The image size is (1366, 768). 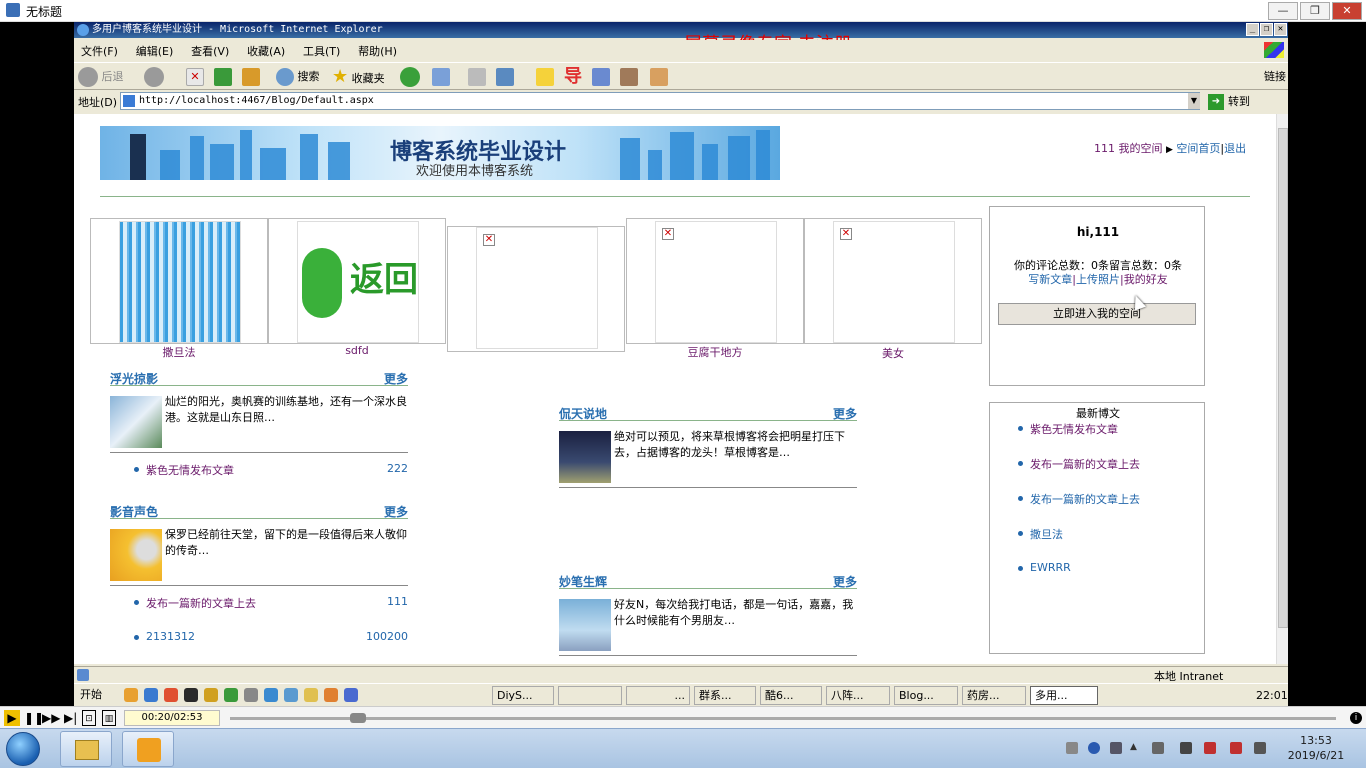 What do you see at coordinates (1260, 748) in the screenshot?
I see `signal-icon` at bounding box center [1260, 748].